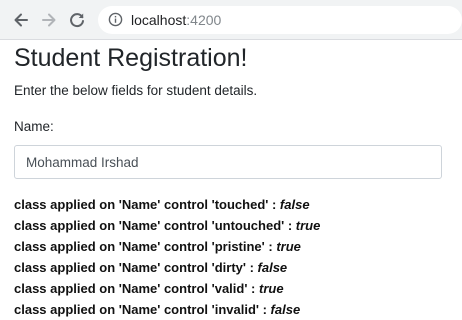 The height and width of the screenshot is (320, 462). I want to click on back-button, so click(21, 20).